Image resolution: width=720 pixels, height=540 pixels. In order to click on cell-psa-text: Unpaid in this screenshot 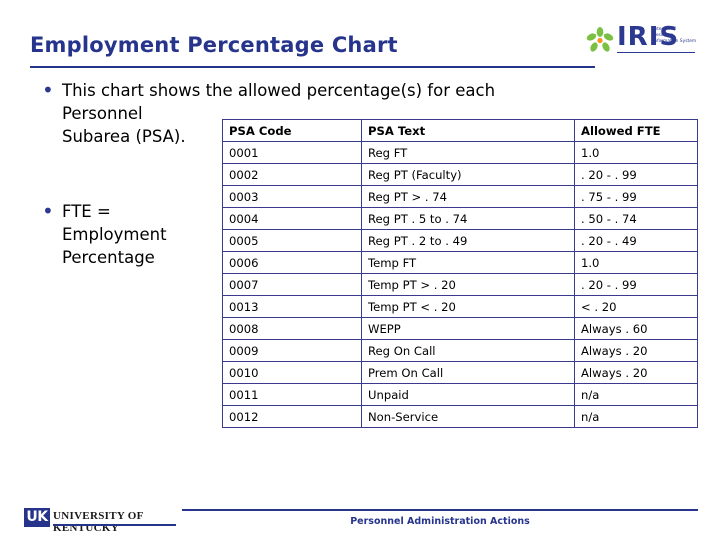, I will do `click(468, 394)`.